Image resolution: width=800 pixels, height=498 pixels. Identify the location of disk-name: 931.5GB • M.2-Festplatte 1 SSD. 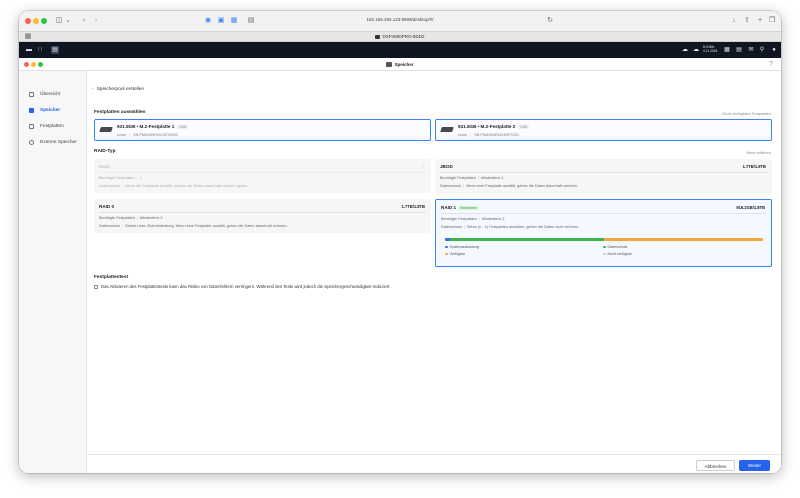
(153, 126).